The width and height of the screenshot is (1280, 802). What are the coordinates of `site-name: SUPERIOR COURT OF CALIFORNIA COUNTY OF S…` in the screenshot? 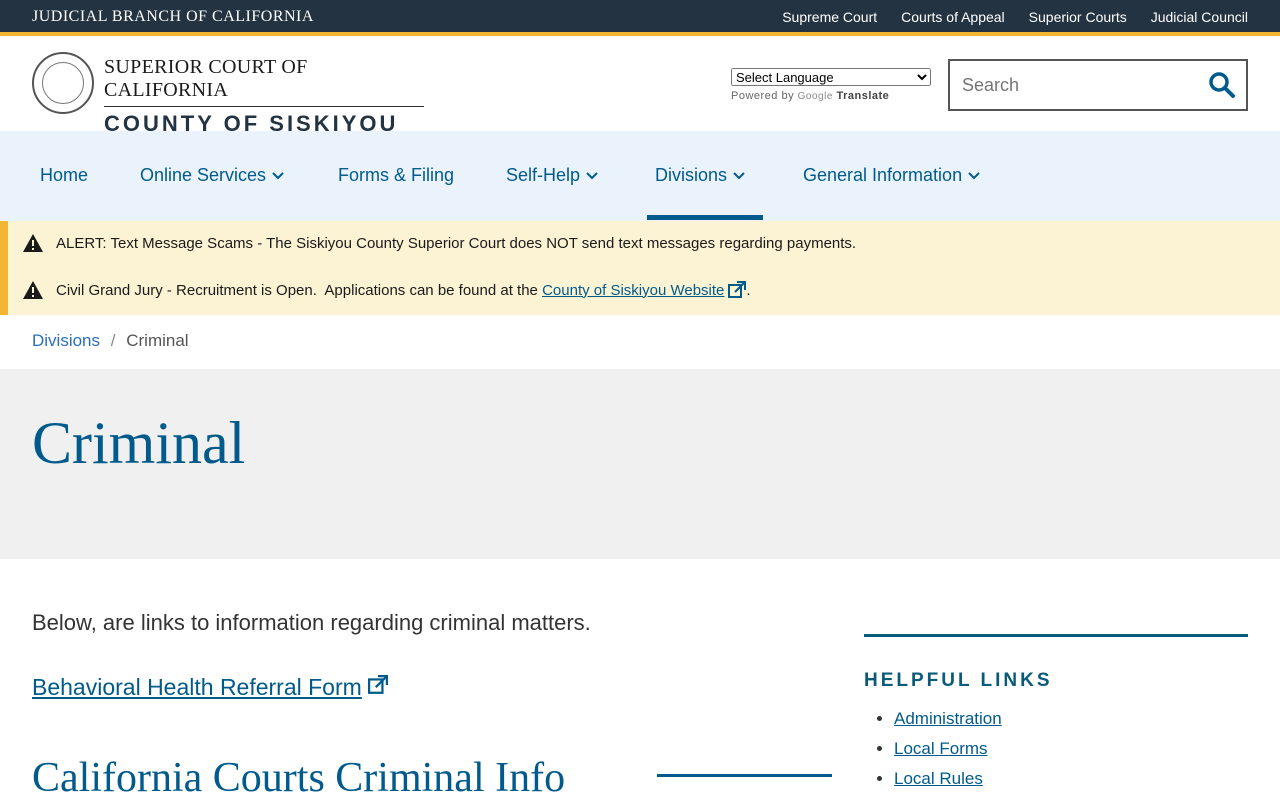 It's located at (264, 96).